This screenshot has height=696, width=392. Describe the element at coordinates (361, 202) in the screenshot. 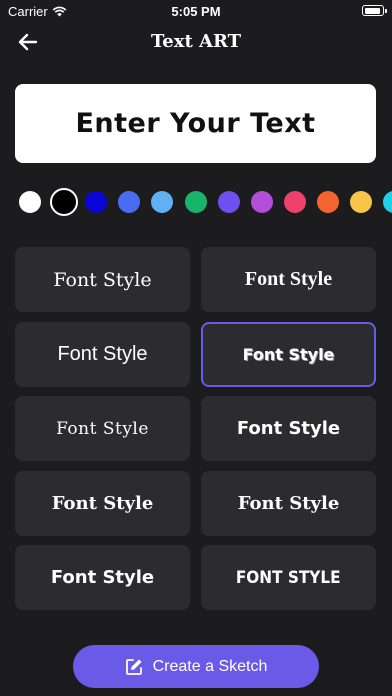

I see `color-swatch-yellow` at that location.